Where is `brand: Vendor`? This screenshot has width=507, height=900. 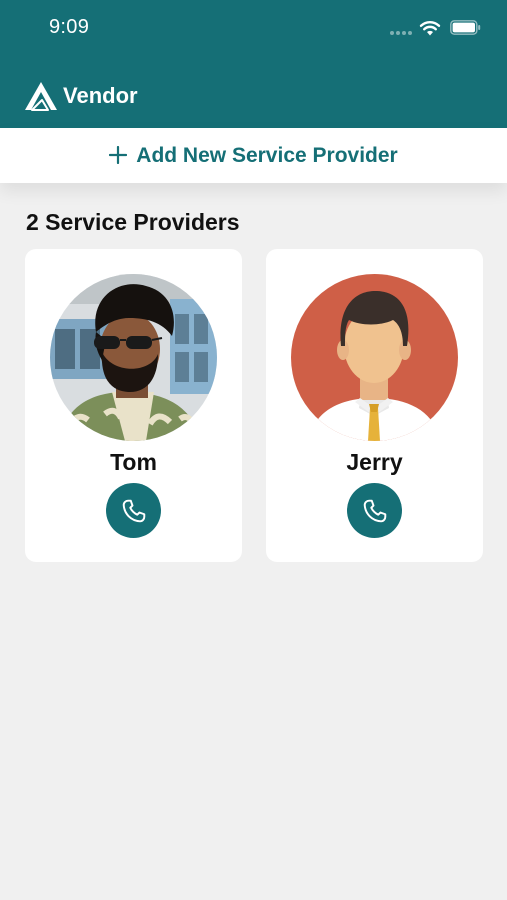 brand: Vendor is located at coordinates (81, 96).